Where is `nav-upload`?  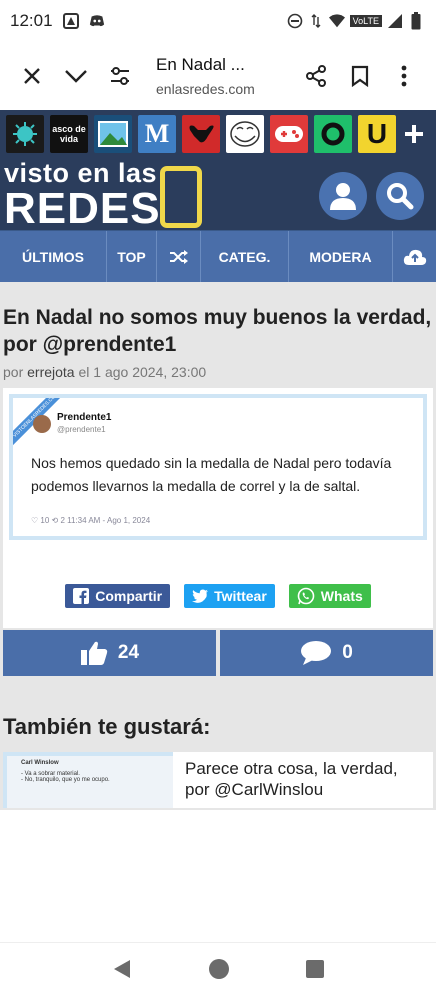 nav-upload is located at coordinates (414, 256).